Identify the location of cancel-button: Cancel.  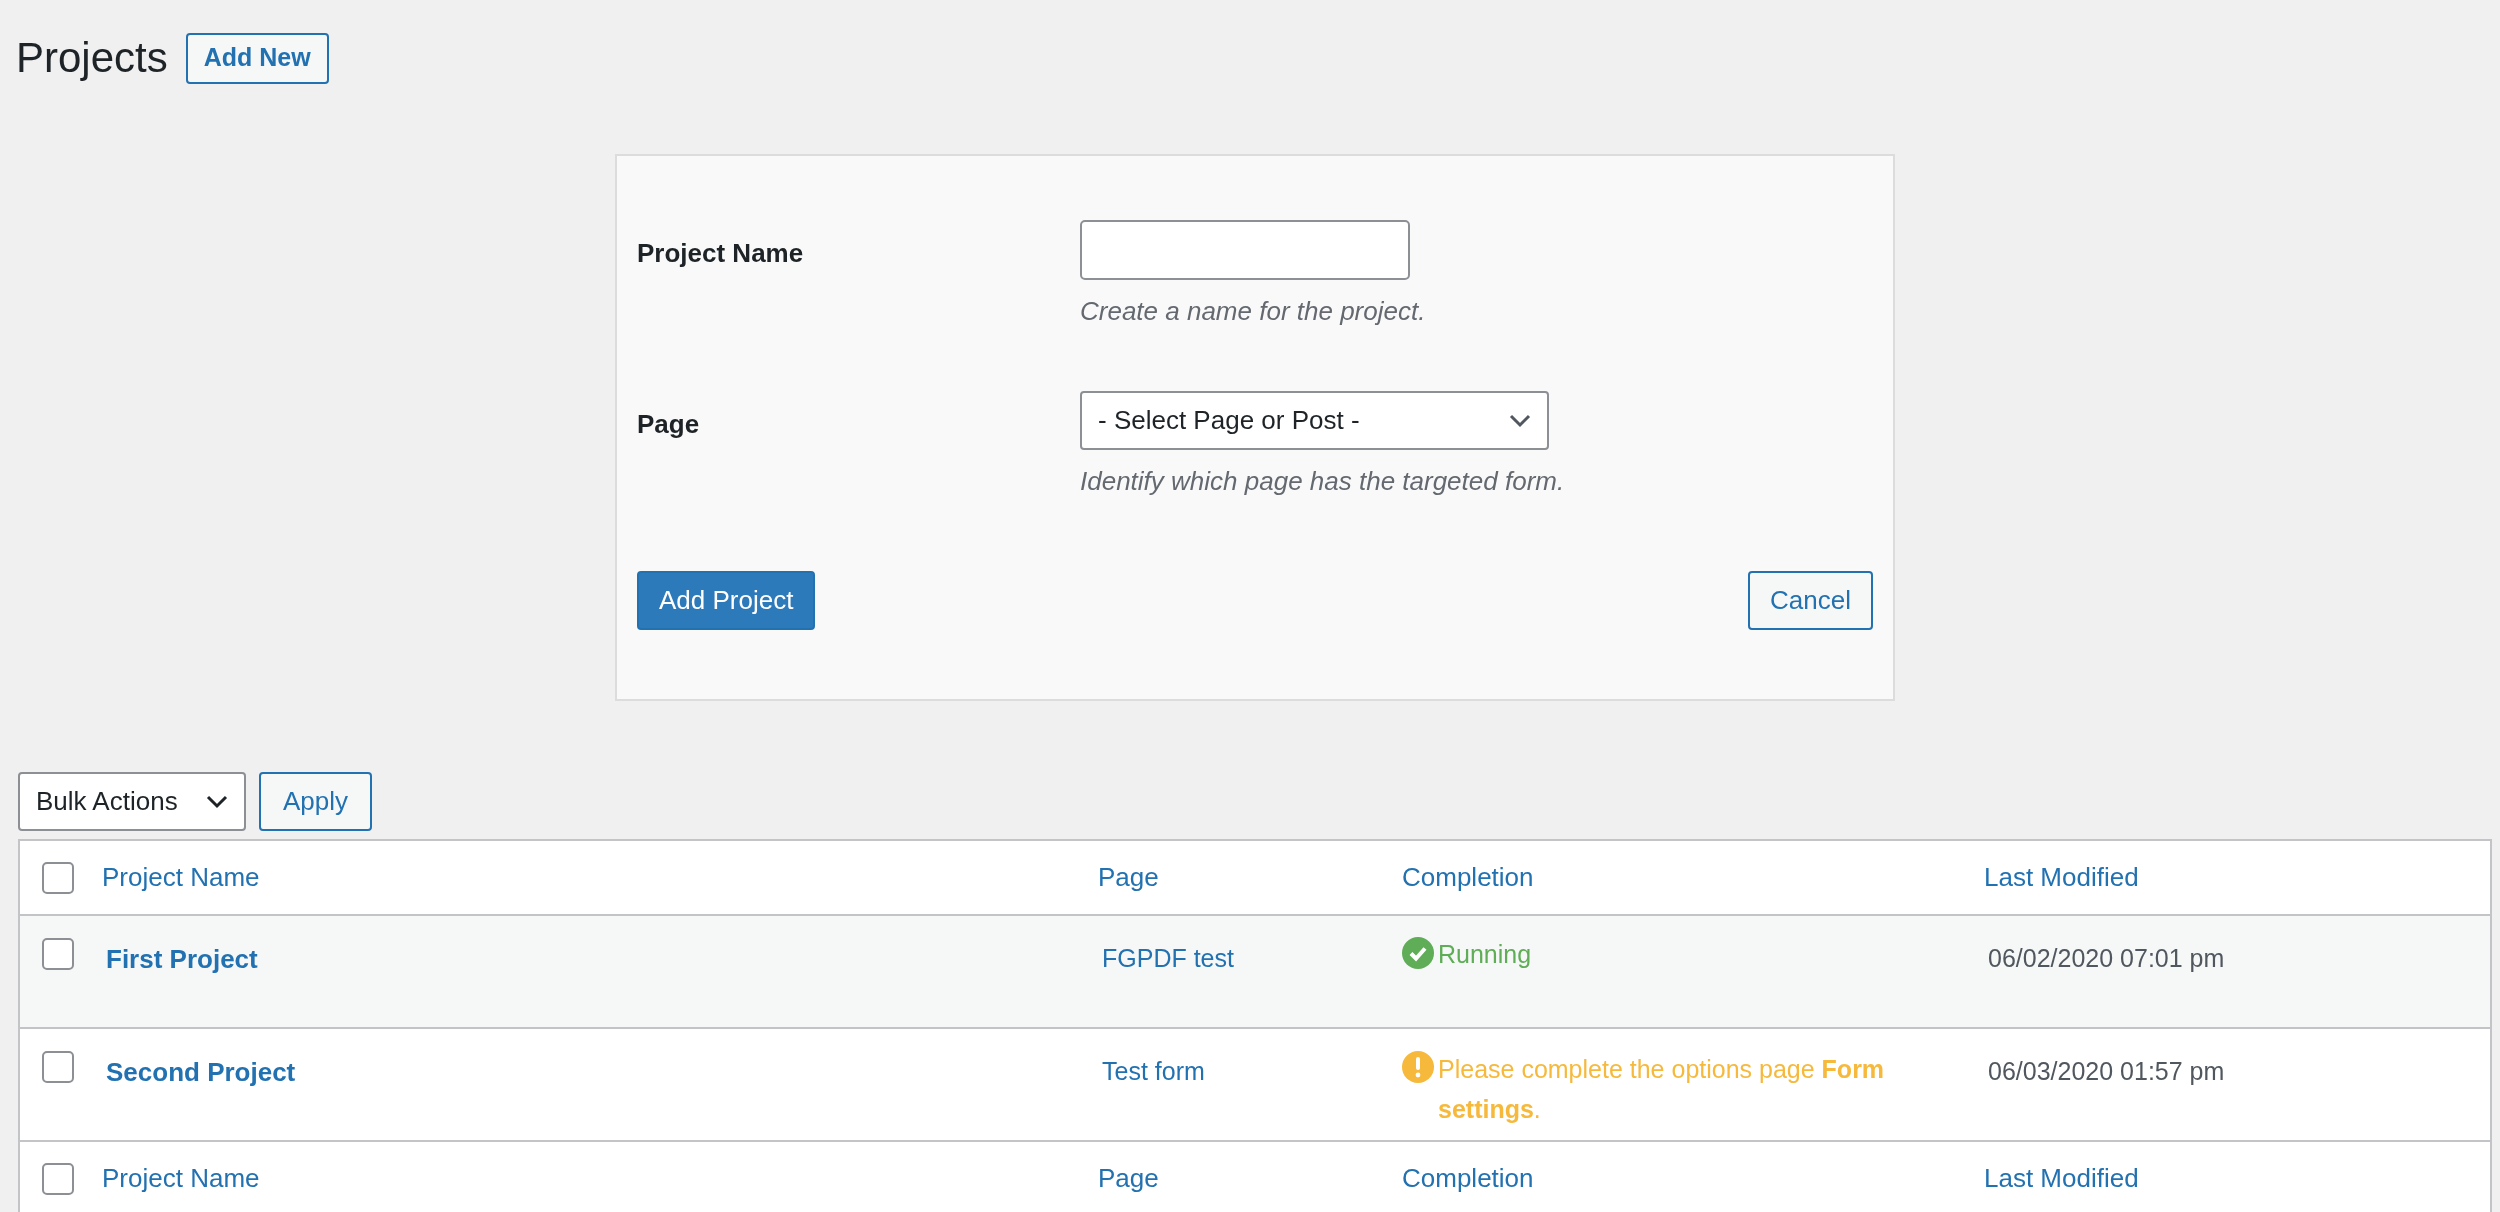
(1810, 600).